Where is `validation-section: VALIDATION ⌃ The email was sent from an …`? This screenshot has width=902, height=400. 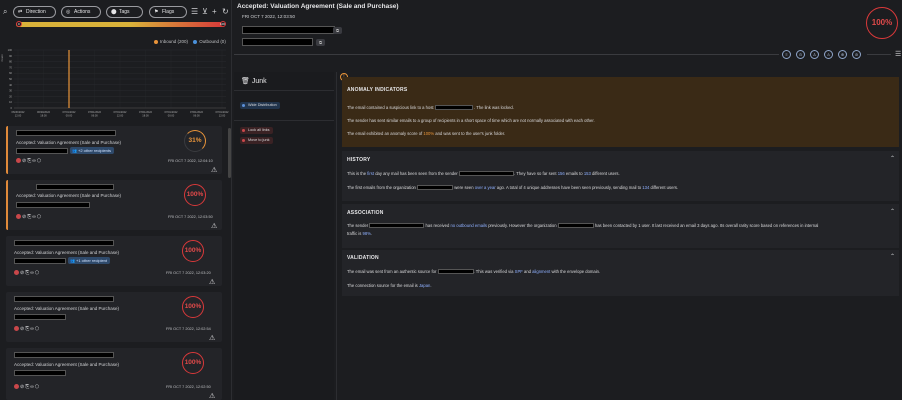
validation-section: VALIDATION ⌃ The email was sent from an … is located at coordinates (620, 273).